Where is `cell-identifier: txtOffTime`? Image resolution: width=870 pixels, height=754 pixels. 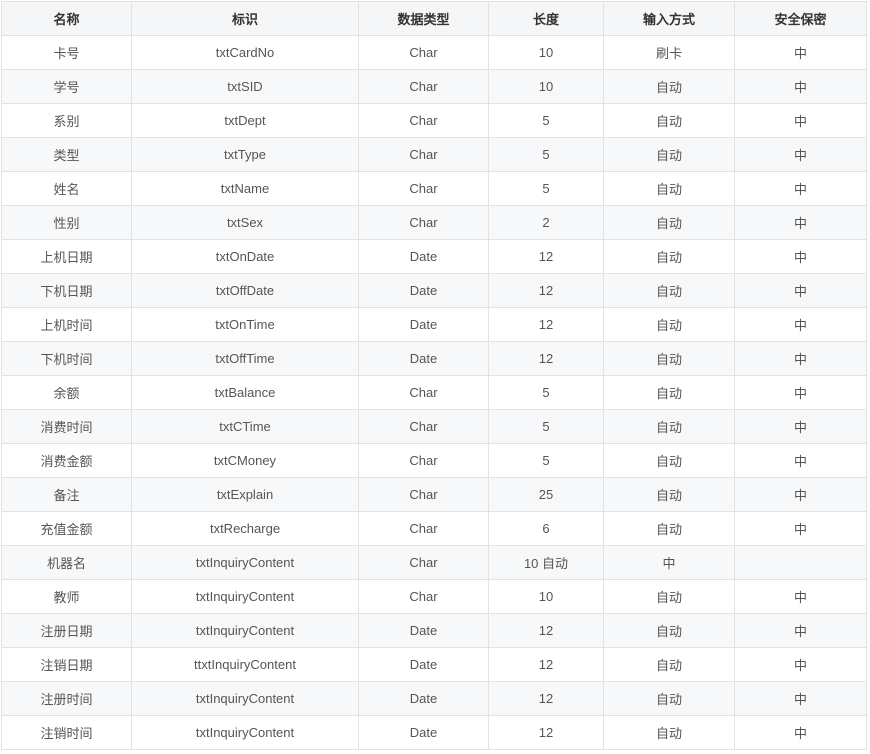
cell-identifier: txtOffTime is located at coordinates (245, 358).